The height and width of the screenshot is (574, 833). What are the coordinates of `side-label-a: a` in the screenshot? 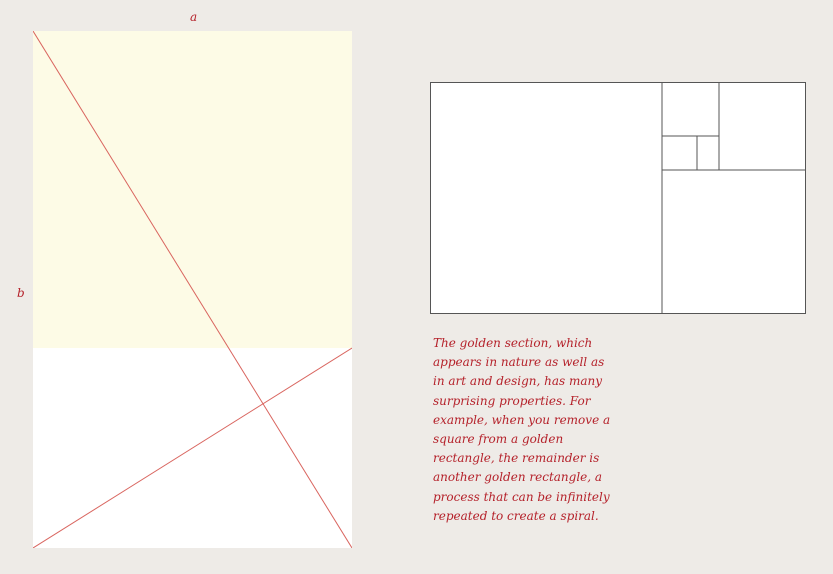 It's located at (194, 17).